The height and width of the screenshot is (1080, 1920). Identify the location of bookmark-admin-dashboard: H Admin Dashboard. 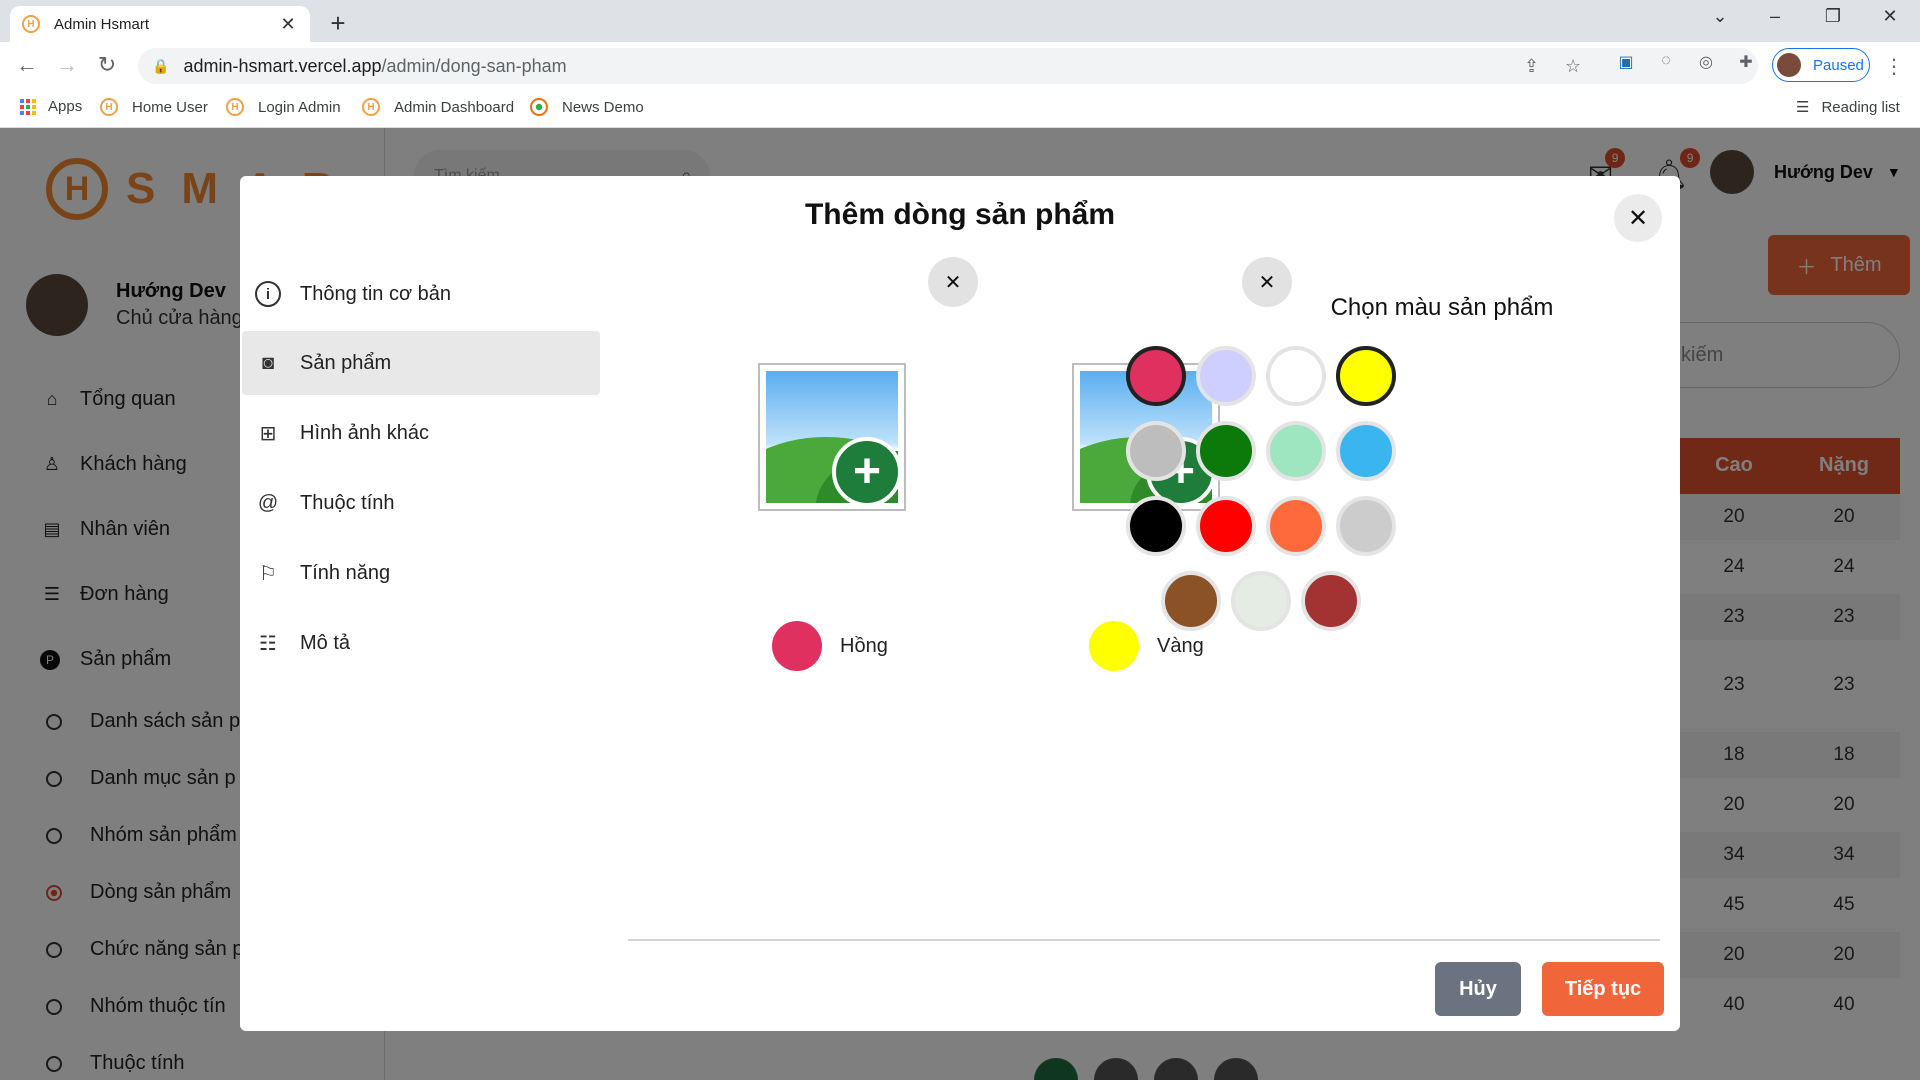
(438, 107).